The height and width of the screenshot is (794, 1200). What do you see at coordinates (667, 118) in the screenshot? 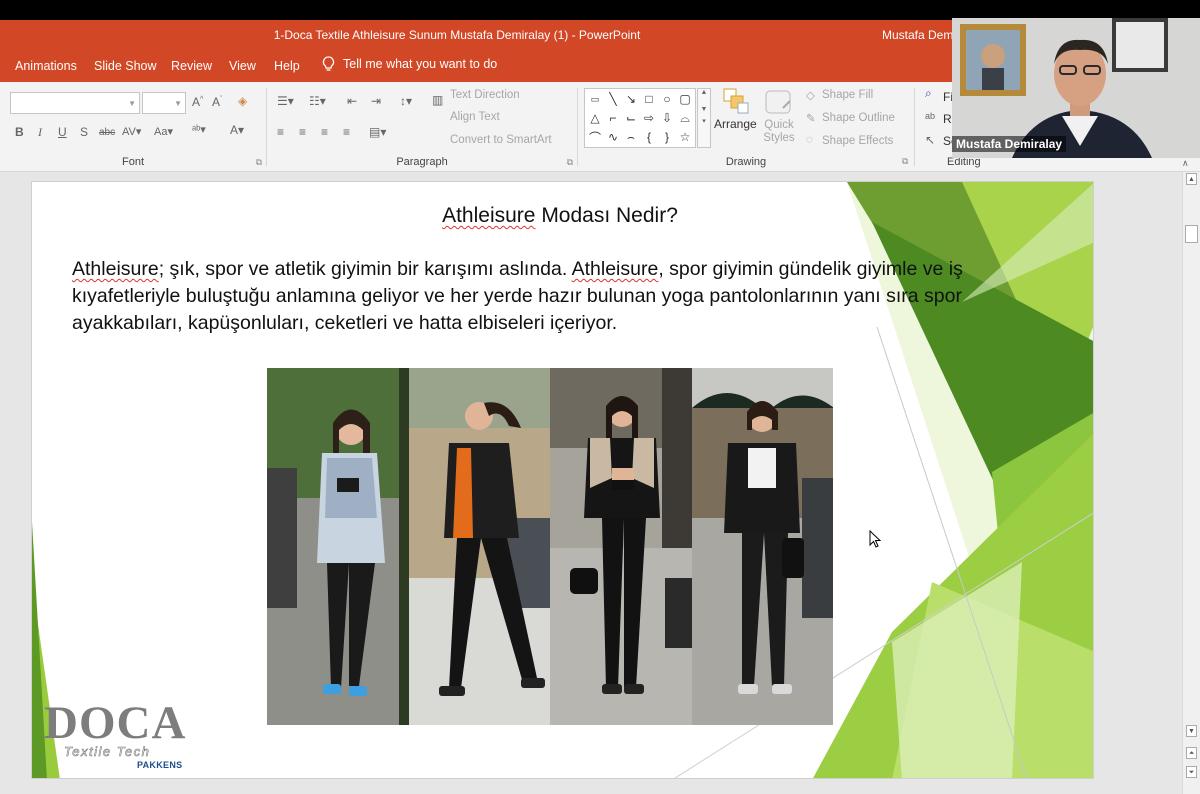
I see `down-arrow-shape-icon: ⇩` at bounding box center [667, 118].